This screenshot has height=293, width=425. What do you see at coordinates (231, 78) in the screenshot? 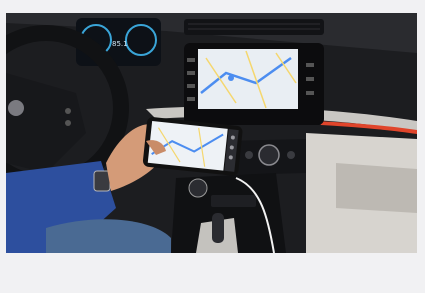
I see `map-pin` at bounding box center [231, 78].